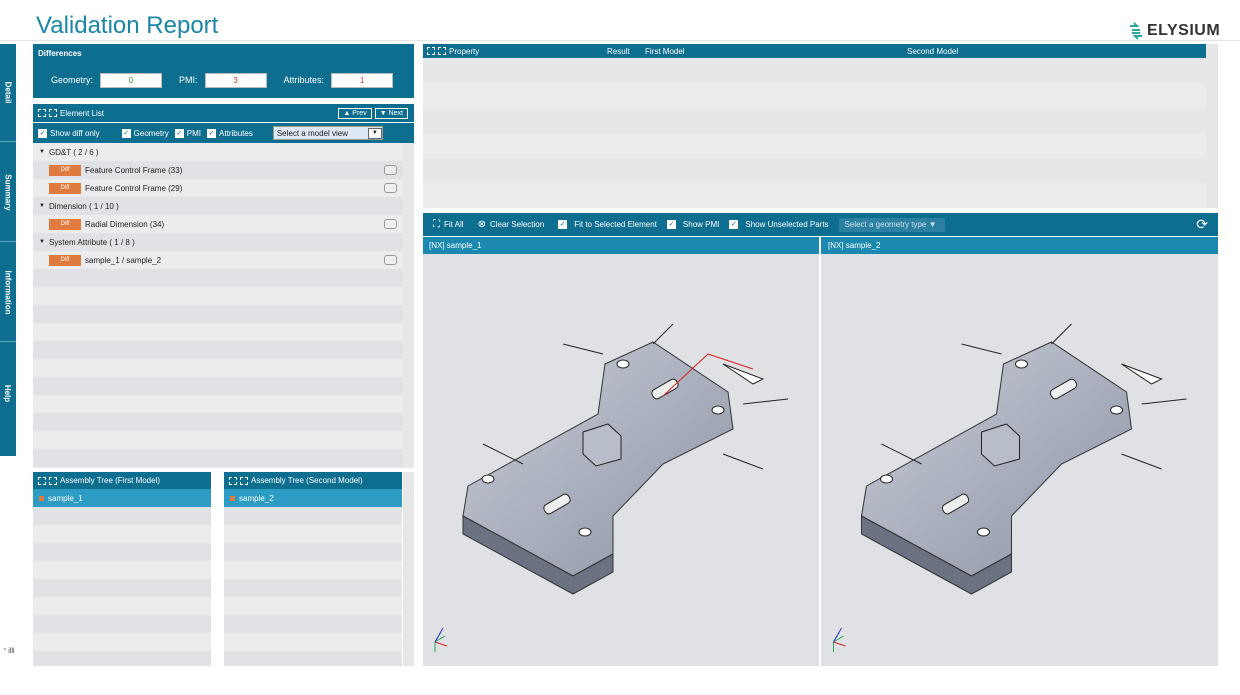  What do you see at coordinates (131, 80) in the screenshot?
I see `geometry-count: 0` at bounding box center [131, 80].